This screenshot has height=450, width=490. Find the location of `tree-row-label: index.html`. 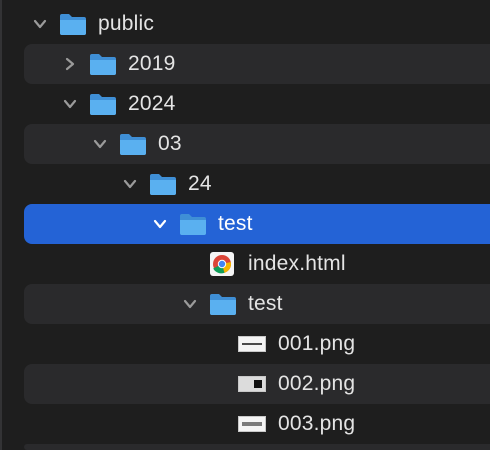

tree-row-label: index.html is located at coordinates (297, 263).